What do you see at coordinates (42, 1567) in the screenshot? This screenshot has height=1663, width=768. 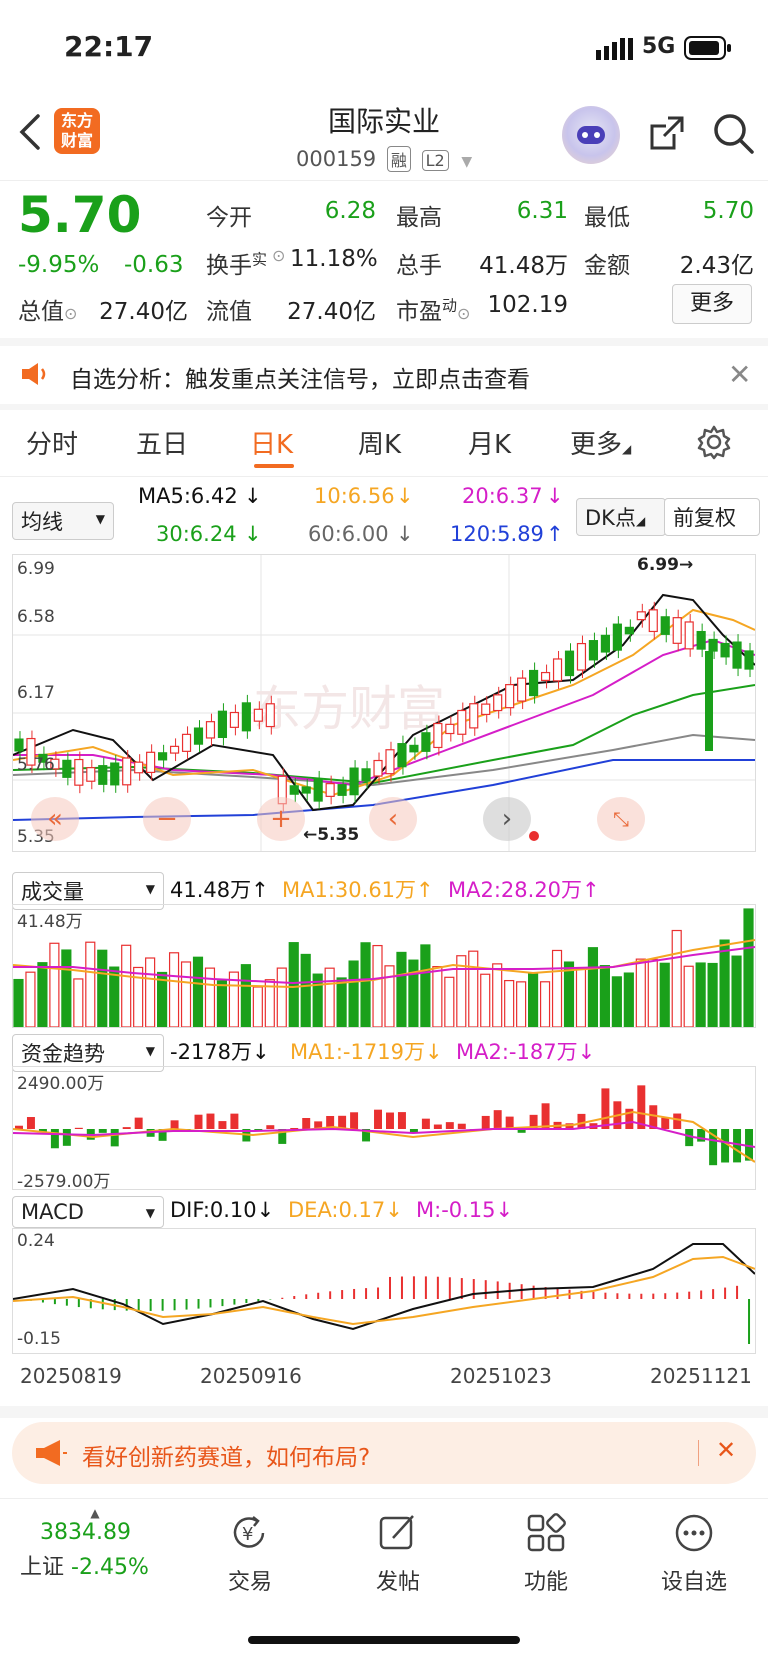 I see `index-name: 上证` at bounding box center [42, 1567].